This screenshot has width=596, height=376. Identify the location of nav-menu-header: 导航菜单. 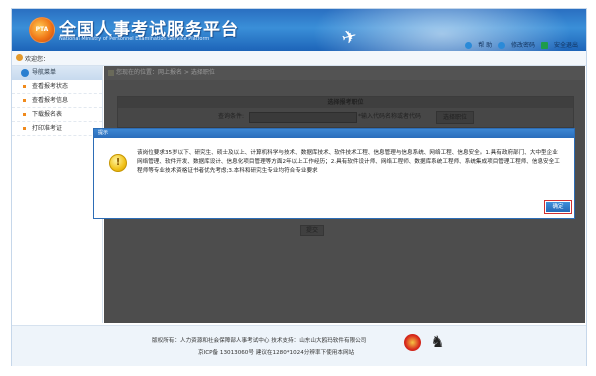
(57, 73).